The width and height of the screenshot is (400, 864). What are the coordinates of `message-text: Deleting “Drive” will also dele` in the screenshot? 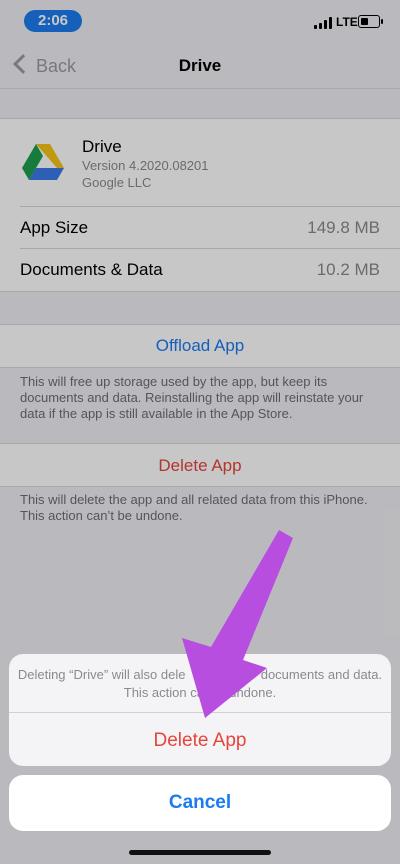 It's located at (101, 674).